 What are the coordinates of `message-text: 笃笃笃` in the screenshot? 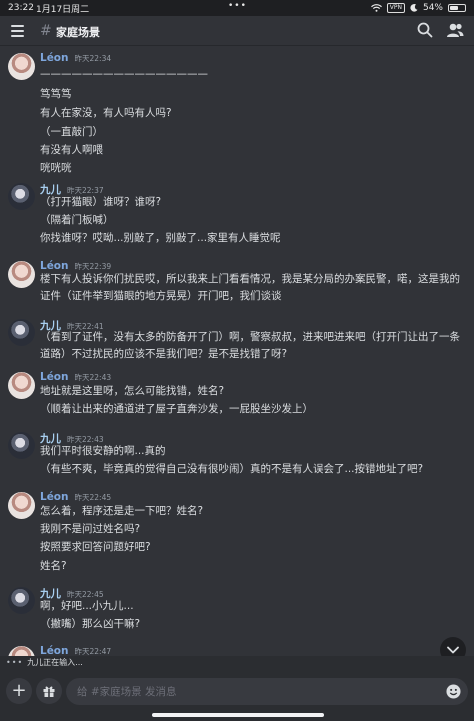 It's located at (56, 94).